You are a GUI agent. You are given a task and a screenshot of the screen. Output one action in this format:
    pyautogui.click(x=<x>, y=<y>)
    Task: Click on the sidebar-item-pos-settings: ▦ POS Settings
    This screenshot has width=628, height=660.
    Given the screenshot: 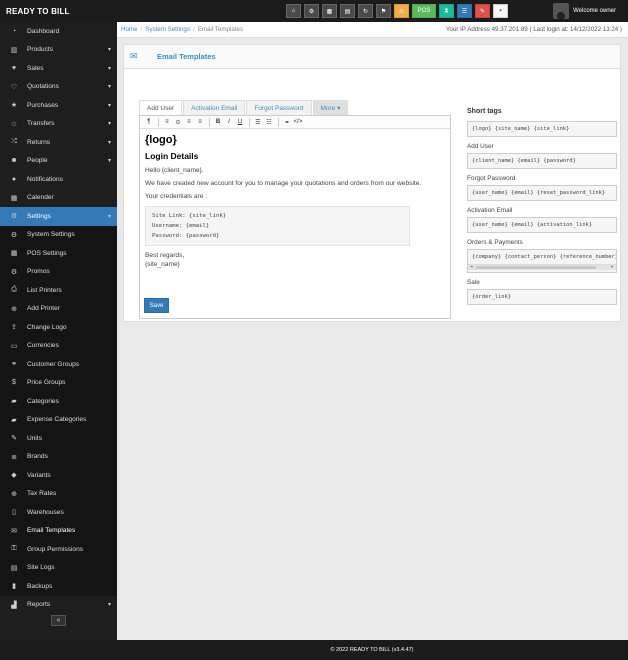 What is the action you would take?
    pyautogui.click(x=58, y=253)
    